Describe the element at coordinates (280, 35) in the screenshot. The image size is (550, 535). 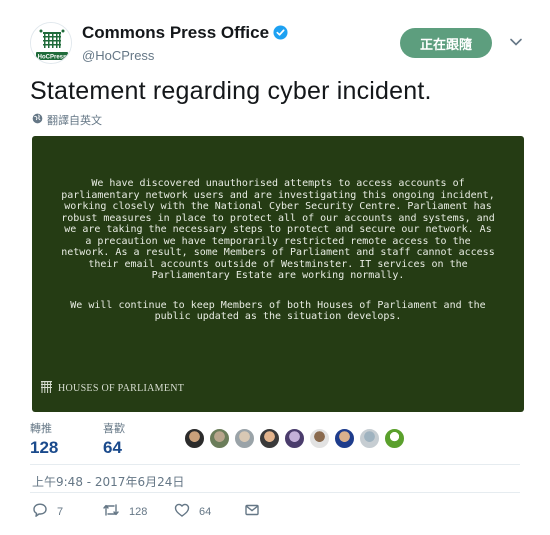
I see `verified-badge-icon` at that location.